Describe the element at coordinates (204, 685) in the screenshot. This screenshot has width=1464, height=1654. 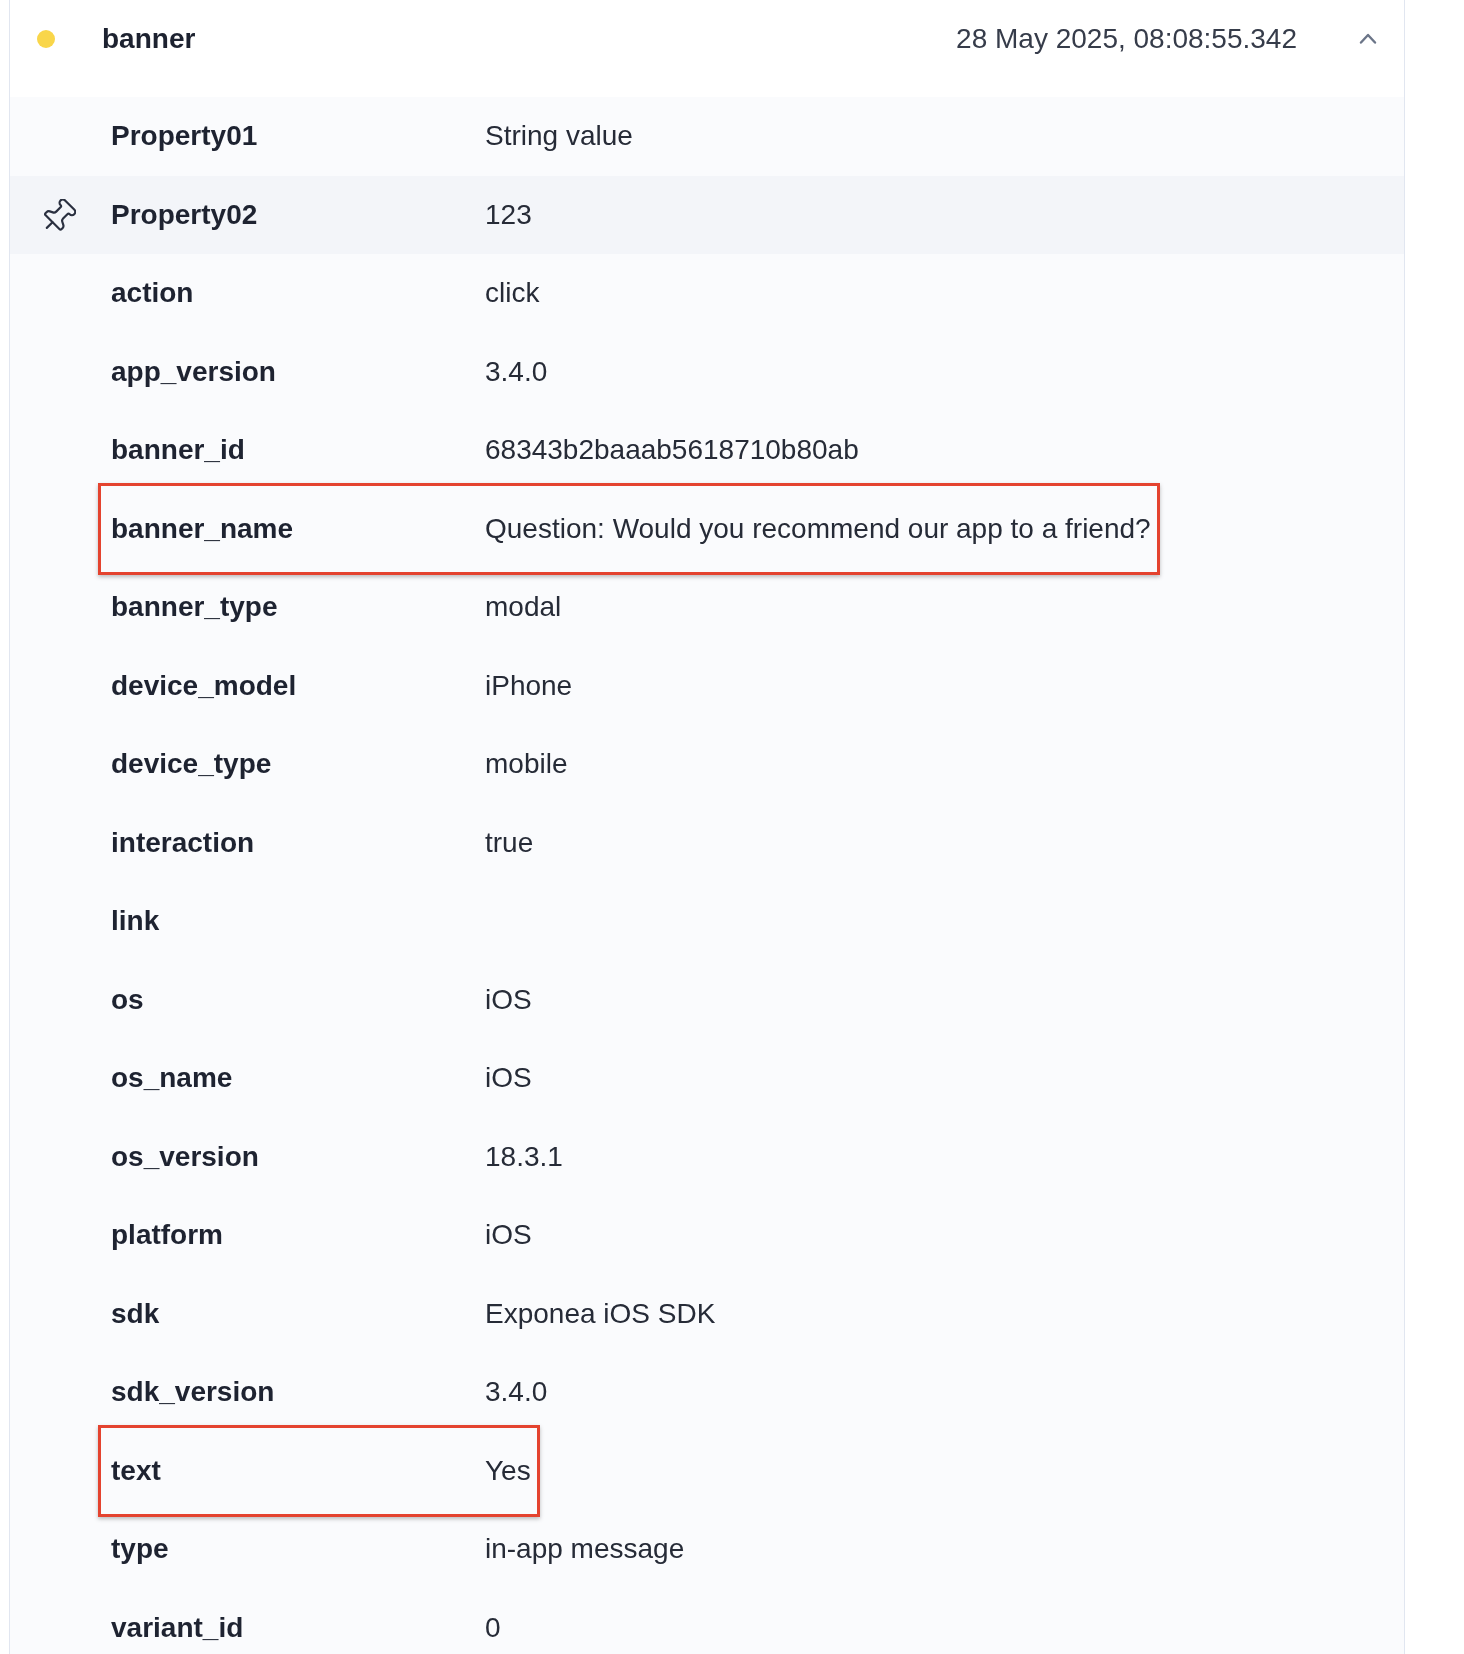
I see `property-name: device_model` at that location.